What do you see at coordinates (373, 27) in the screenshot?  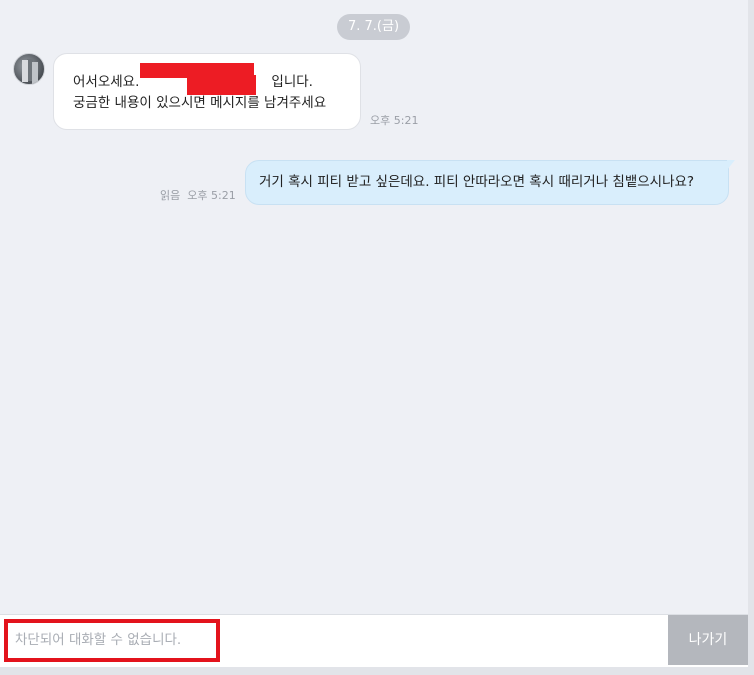 I see `date-divider: 7. 7.(금)` at bounding box center [373, 27].